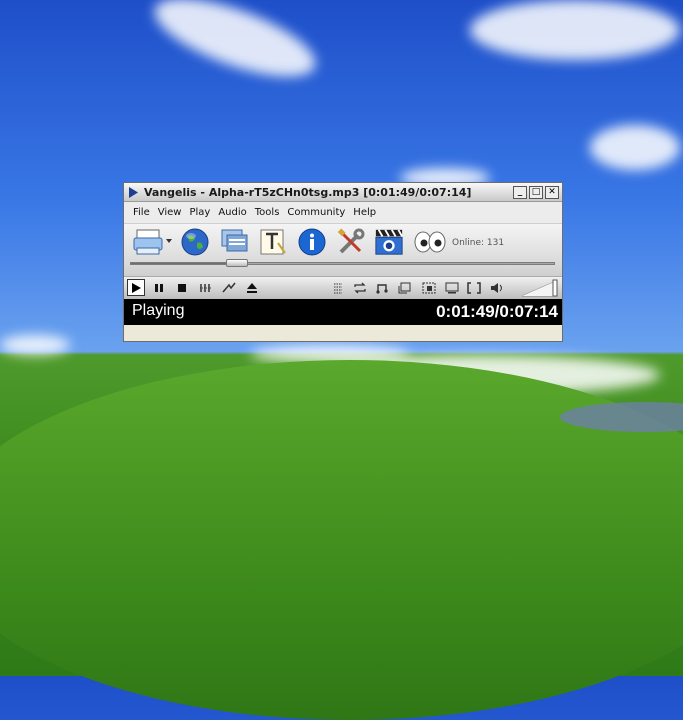 This screenshot has height=720, width=683. I want to click on tools-icon, so click(351, 242).